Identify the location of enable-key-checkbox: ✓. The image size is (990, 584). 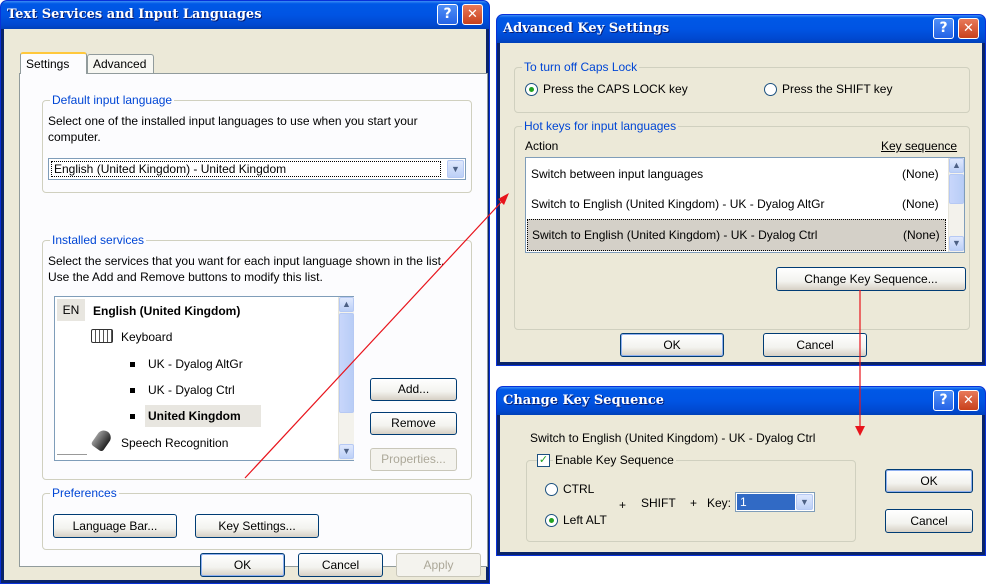
(543, 460).